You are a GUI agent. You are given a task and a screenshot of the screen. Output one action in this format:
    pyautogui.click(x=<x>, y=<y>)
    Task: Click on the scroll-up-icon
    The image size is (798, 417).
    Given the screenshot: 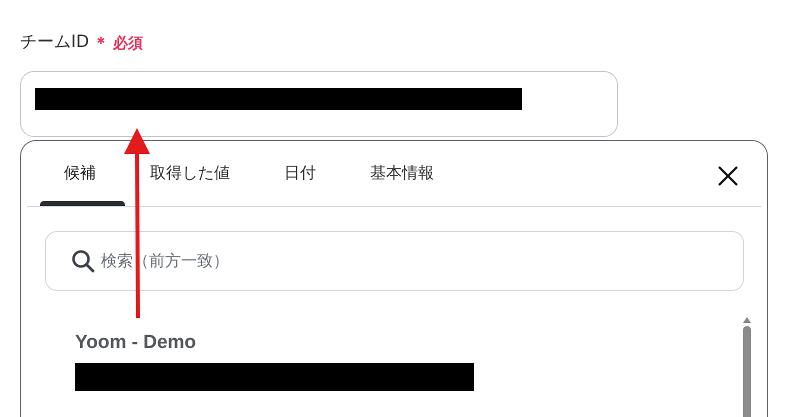 What is the action you would take?
    pyautogui.click(x=747, y=319)
    